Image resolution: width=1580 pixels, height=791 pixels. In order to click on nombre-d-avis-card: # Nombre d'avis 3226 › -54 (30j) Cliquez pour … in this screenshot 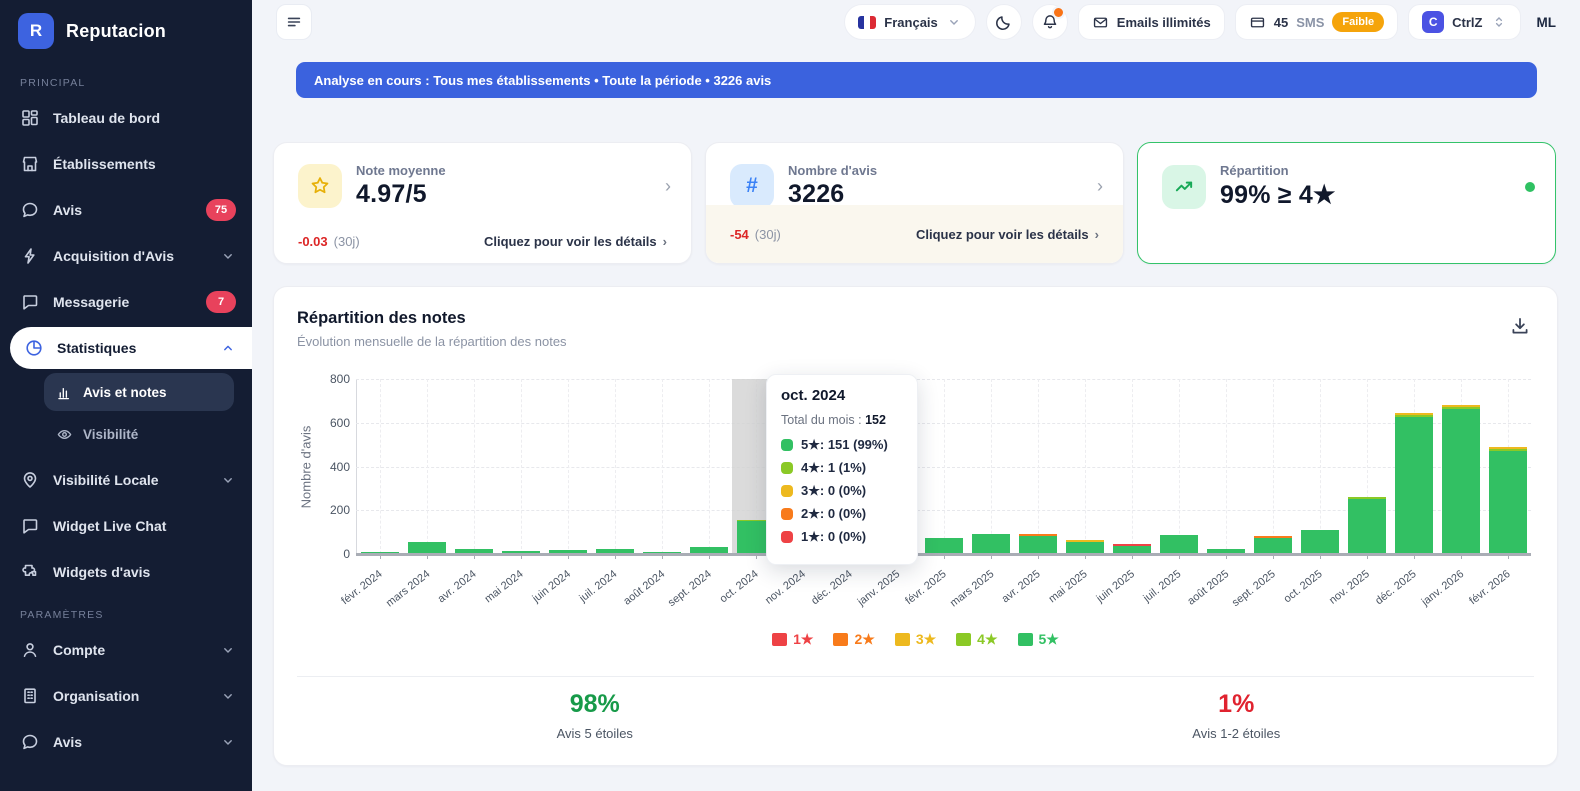, I will do `click(914, 203)`.